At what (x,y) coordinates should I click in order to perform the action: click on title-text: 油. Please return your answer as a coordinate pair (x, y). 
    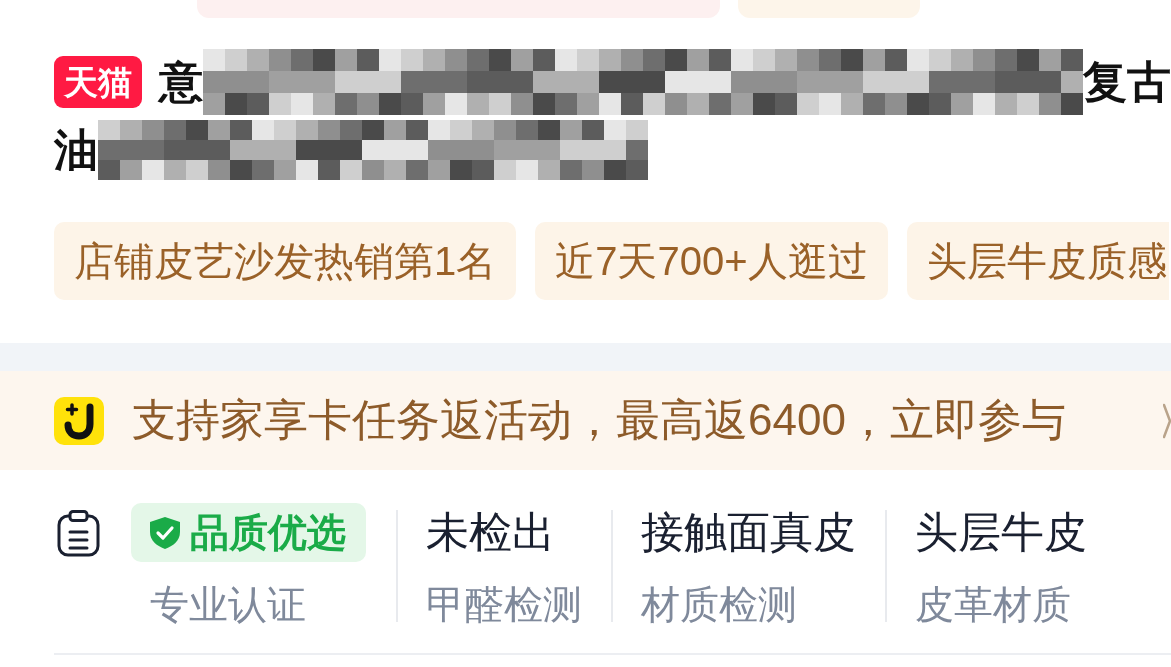
    Looking at the image, I should click on (76, 150).